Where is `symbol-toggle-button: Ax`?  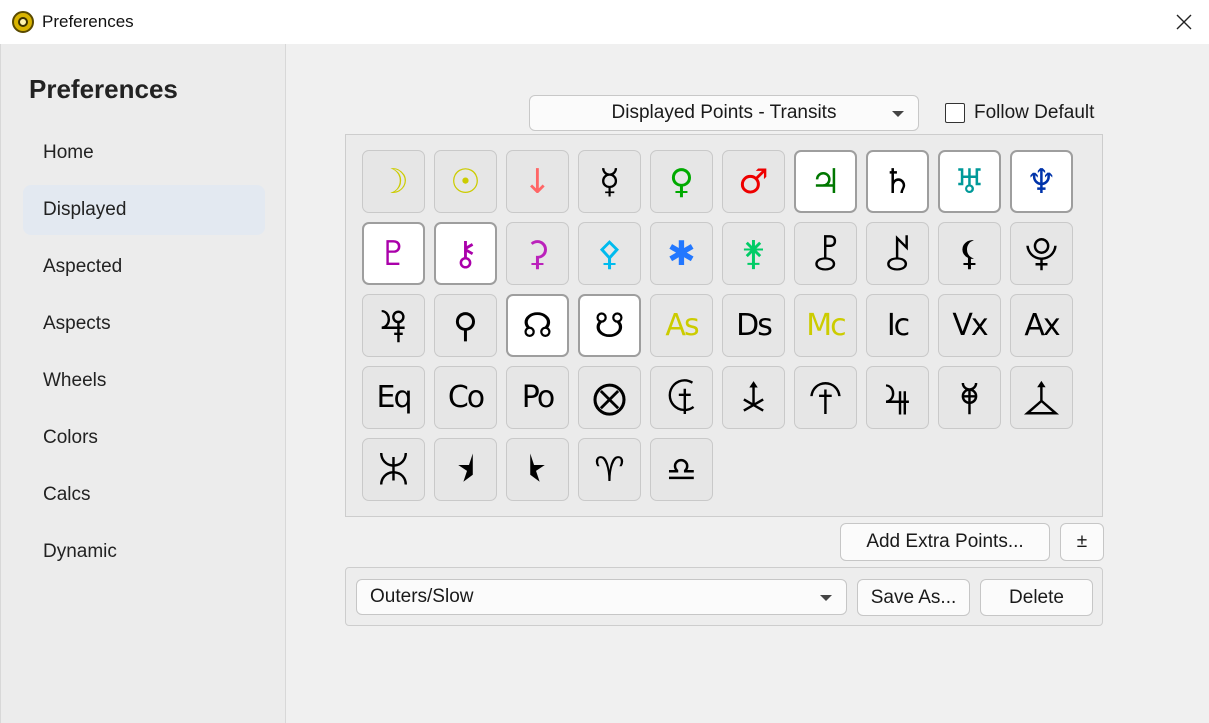
symbol-toggle-button: Ax is located at coordinates (1041, 325).